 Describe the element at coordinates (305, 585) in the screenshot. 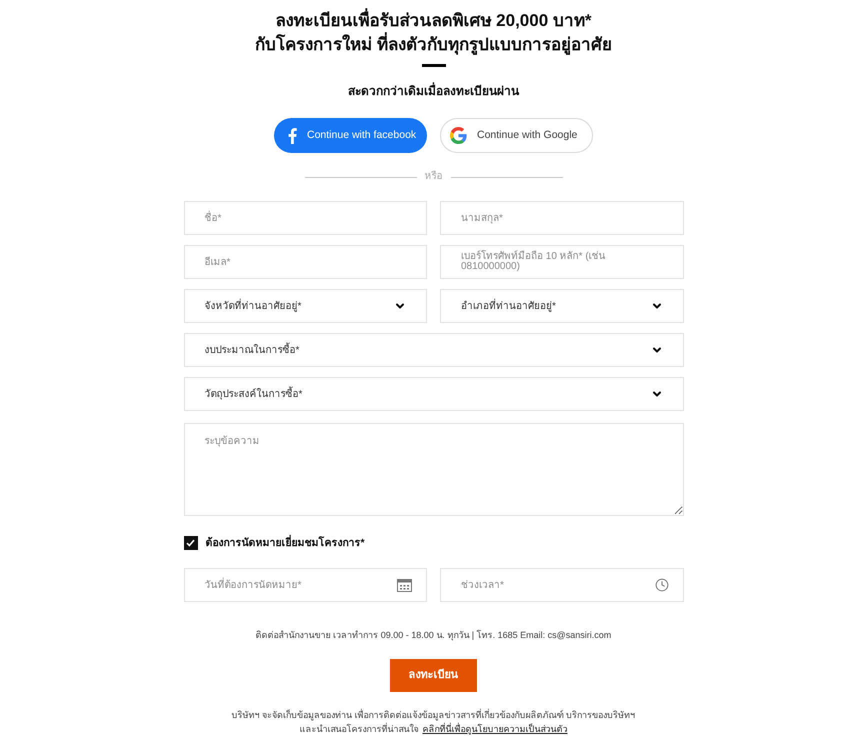

I see `date-field: วันที่ต้องการนัดหมาย*` at that location.